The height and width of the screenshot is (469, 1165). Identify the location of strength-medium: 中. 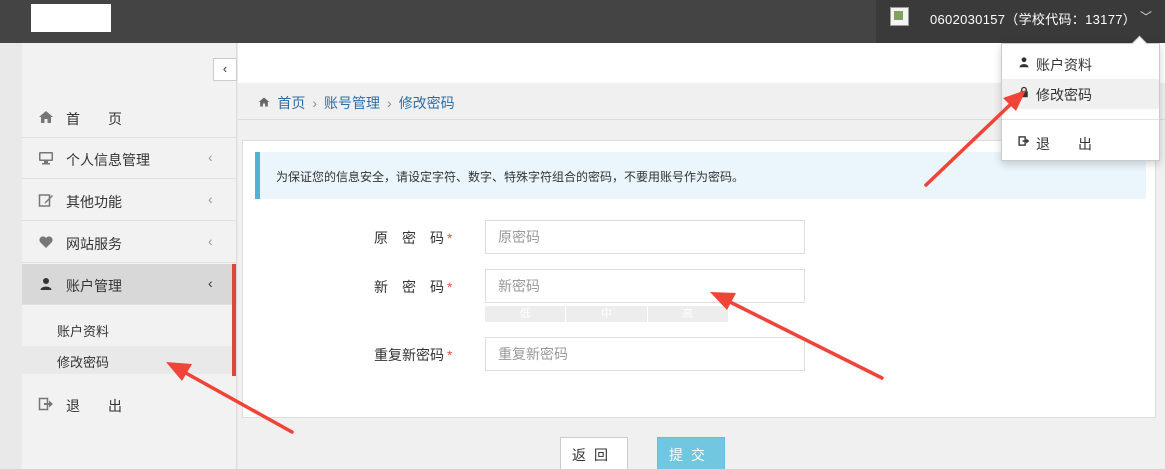
(607, 314).